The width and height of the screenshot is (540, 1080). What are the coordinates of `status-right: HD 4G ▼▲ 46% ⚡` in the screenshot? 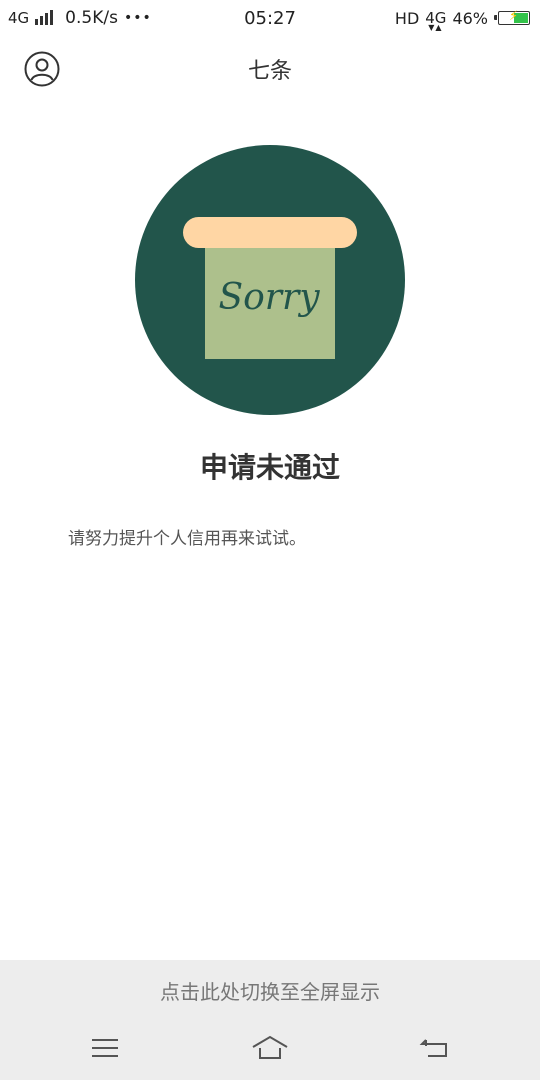 It's located at (462, 18).